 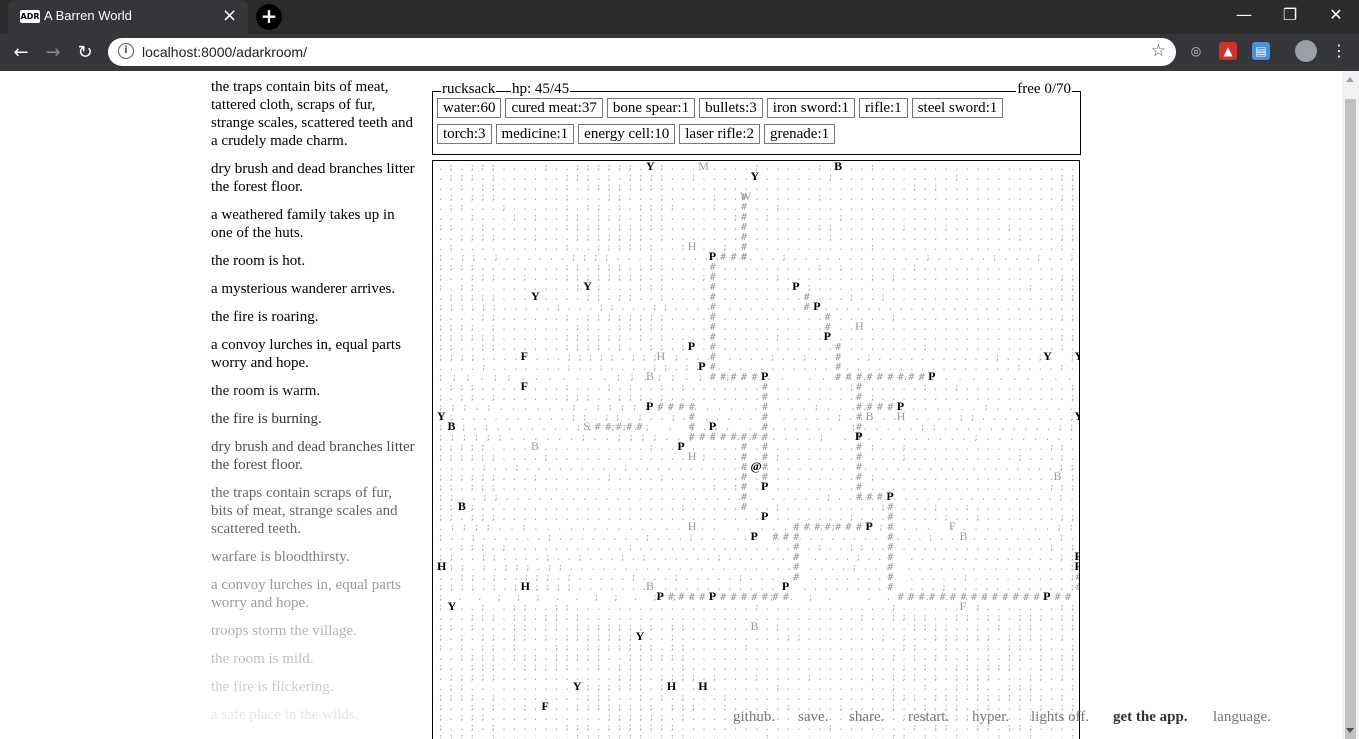 What do you see at coordinates (1261, 51) in the screenshot?
I see `doc-icon: ▤` at bounding box center [1261, 51].